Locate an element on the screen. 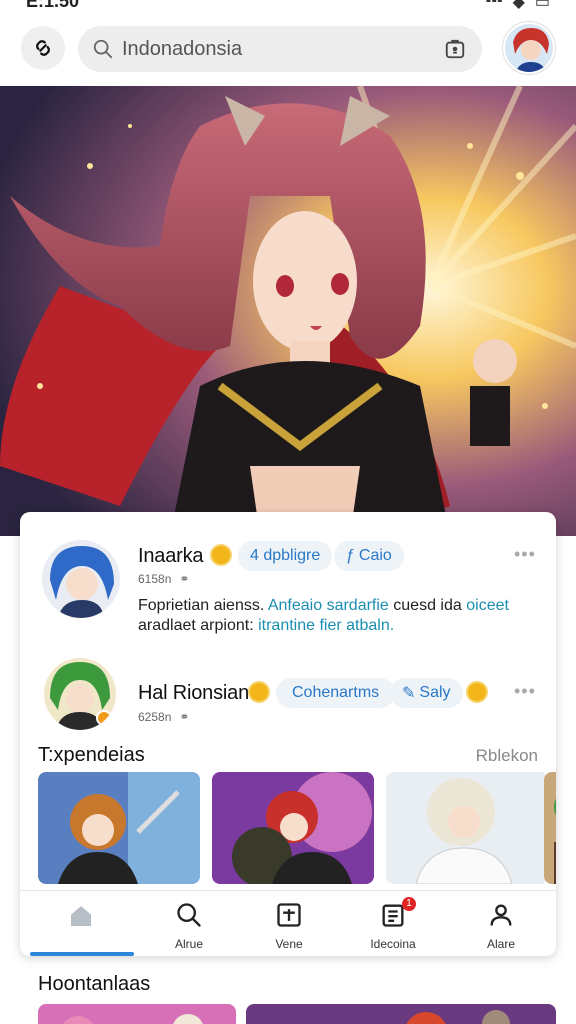 This screenshot has width=576, height=1024. scan-icon is located at coordinates (455, 49).